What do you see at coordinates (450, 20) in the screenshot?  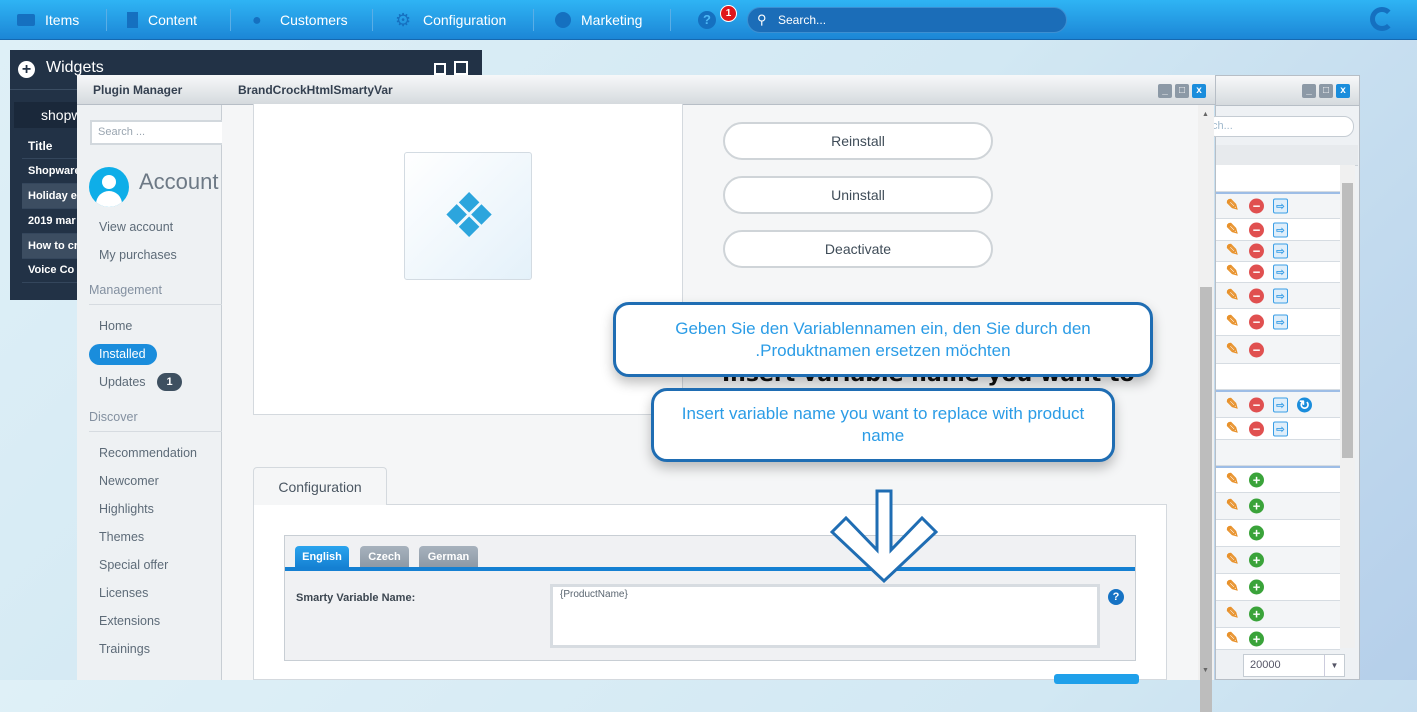 I see `nav-configuration: ⚙ Configuration` at bounding box center [450, 20].